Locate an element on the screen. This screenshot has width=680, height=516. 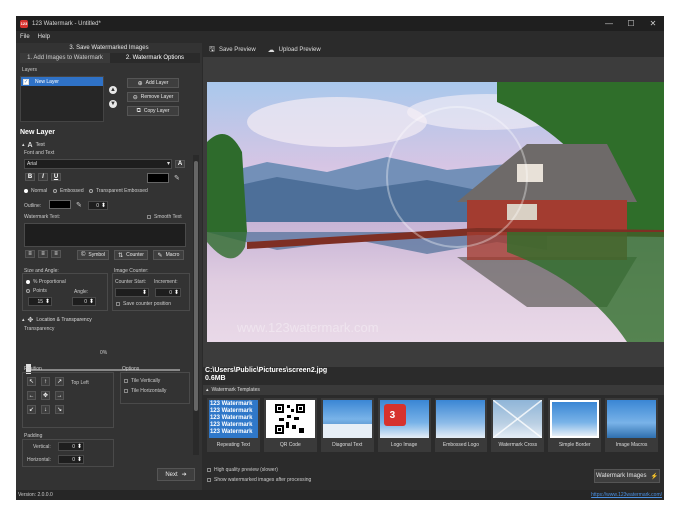
menu-file: File is located at coordinates (25, 37).